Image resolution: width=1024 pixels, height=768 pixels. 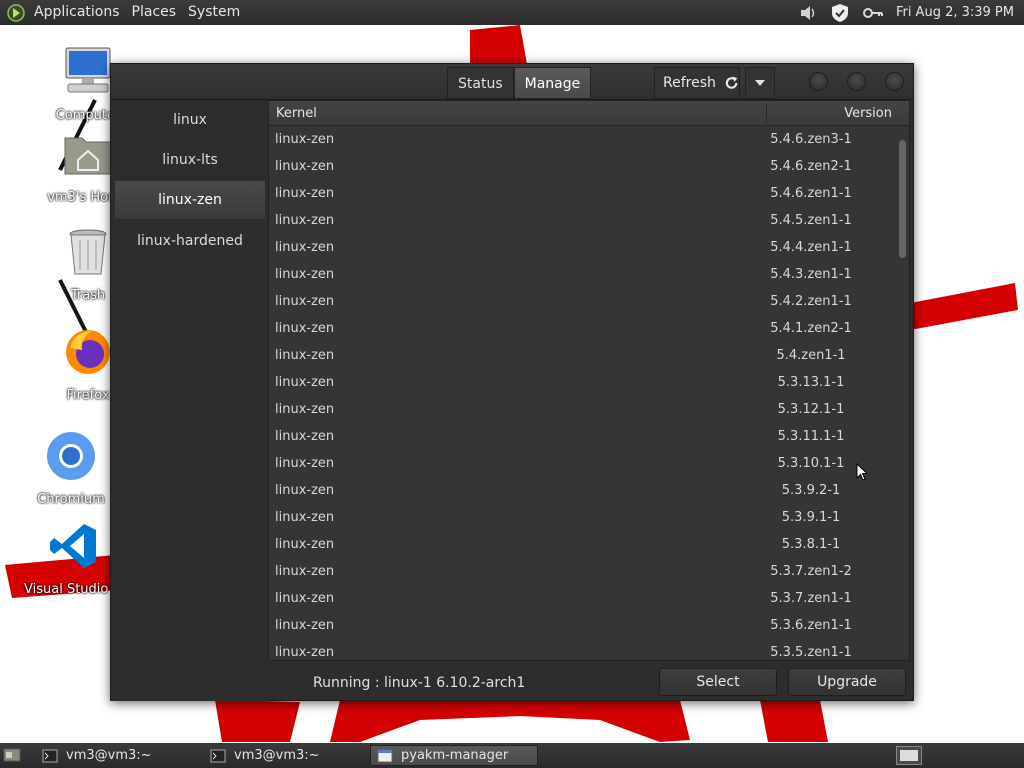 I want to click on minimize-button, so click(x=818, y=81).